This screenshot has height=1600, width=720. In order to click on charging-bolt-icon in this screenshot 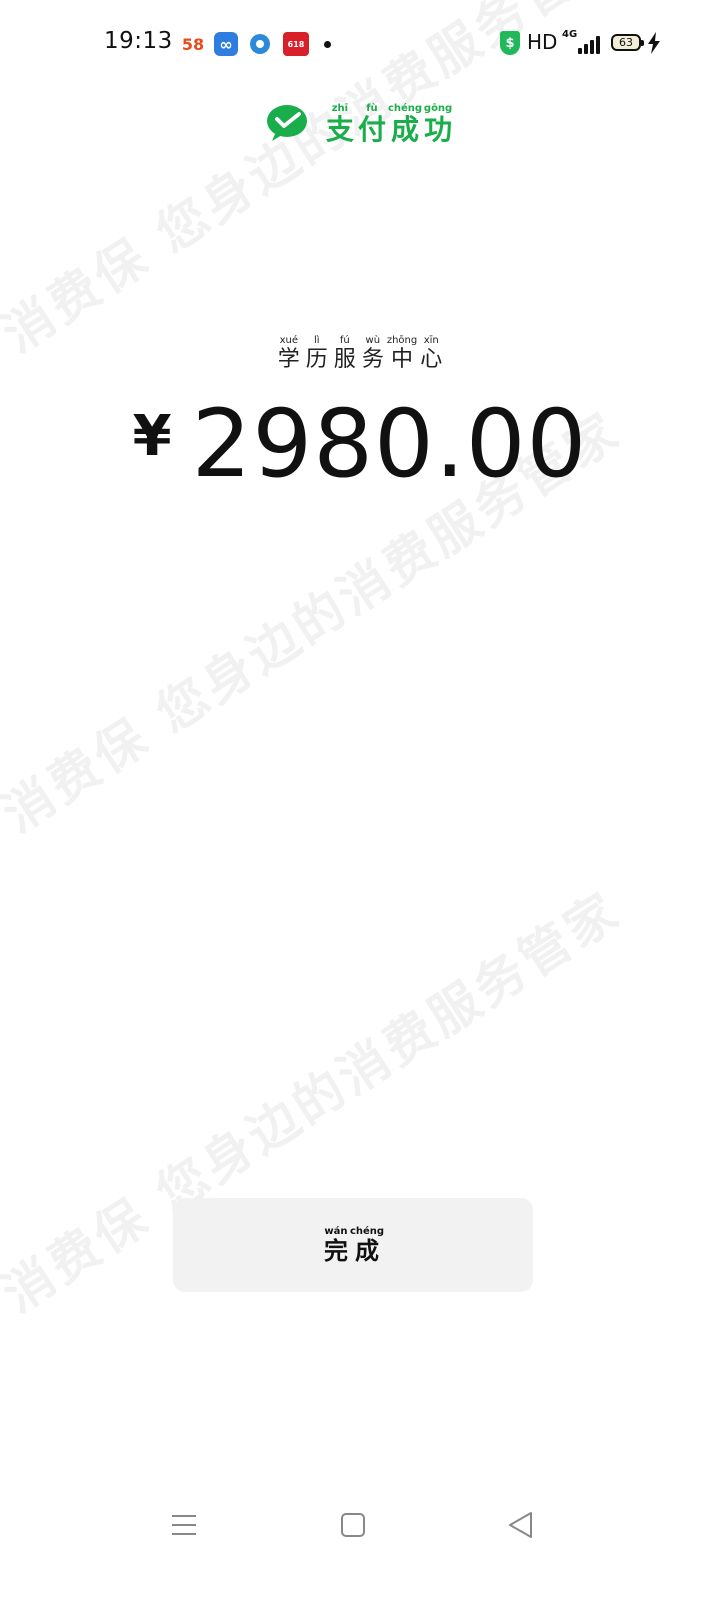, I will do `click(654, 43)`.